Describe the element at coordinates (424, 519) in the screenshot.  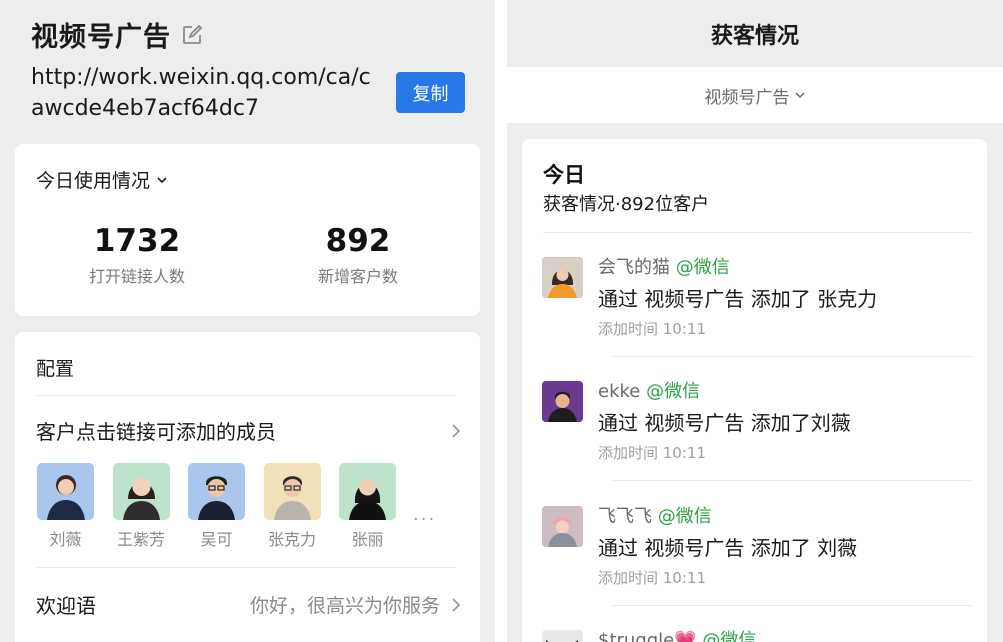
I see `more-members-icon: ···` at that location.